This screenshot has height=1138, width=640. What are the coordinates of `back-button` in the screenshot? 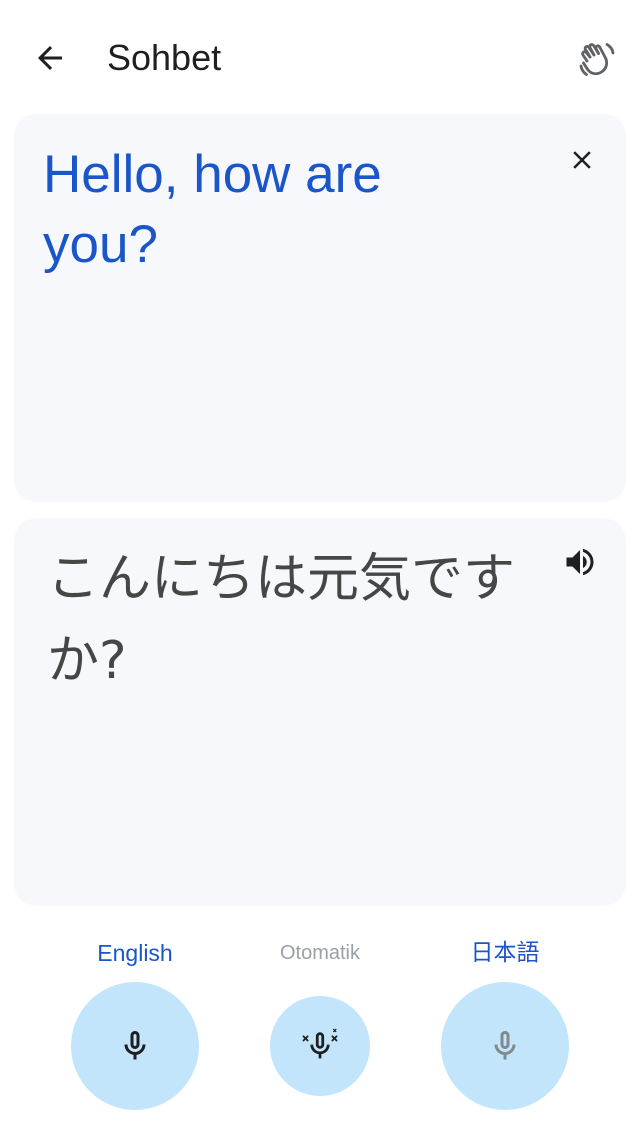 It's located at (50, 58).